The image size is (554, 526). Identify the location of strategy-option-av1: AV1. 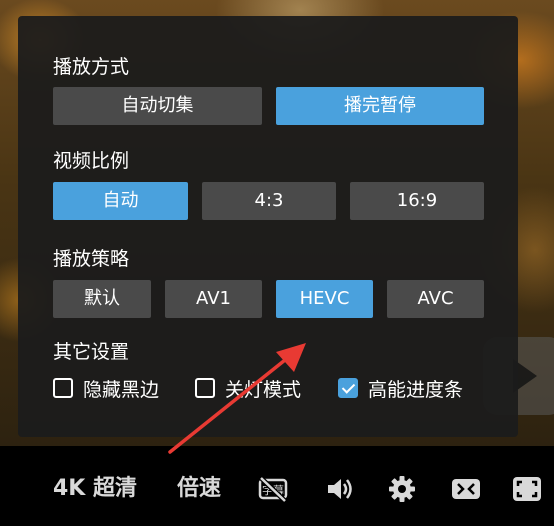
(213, 299).